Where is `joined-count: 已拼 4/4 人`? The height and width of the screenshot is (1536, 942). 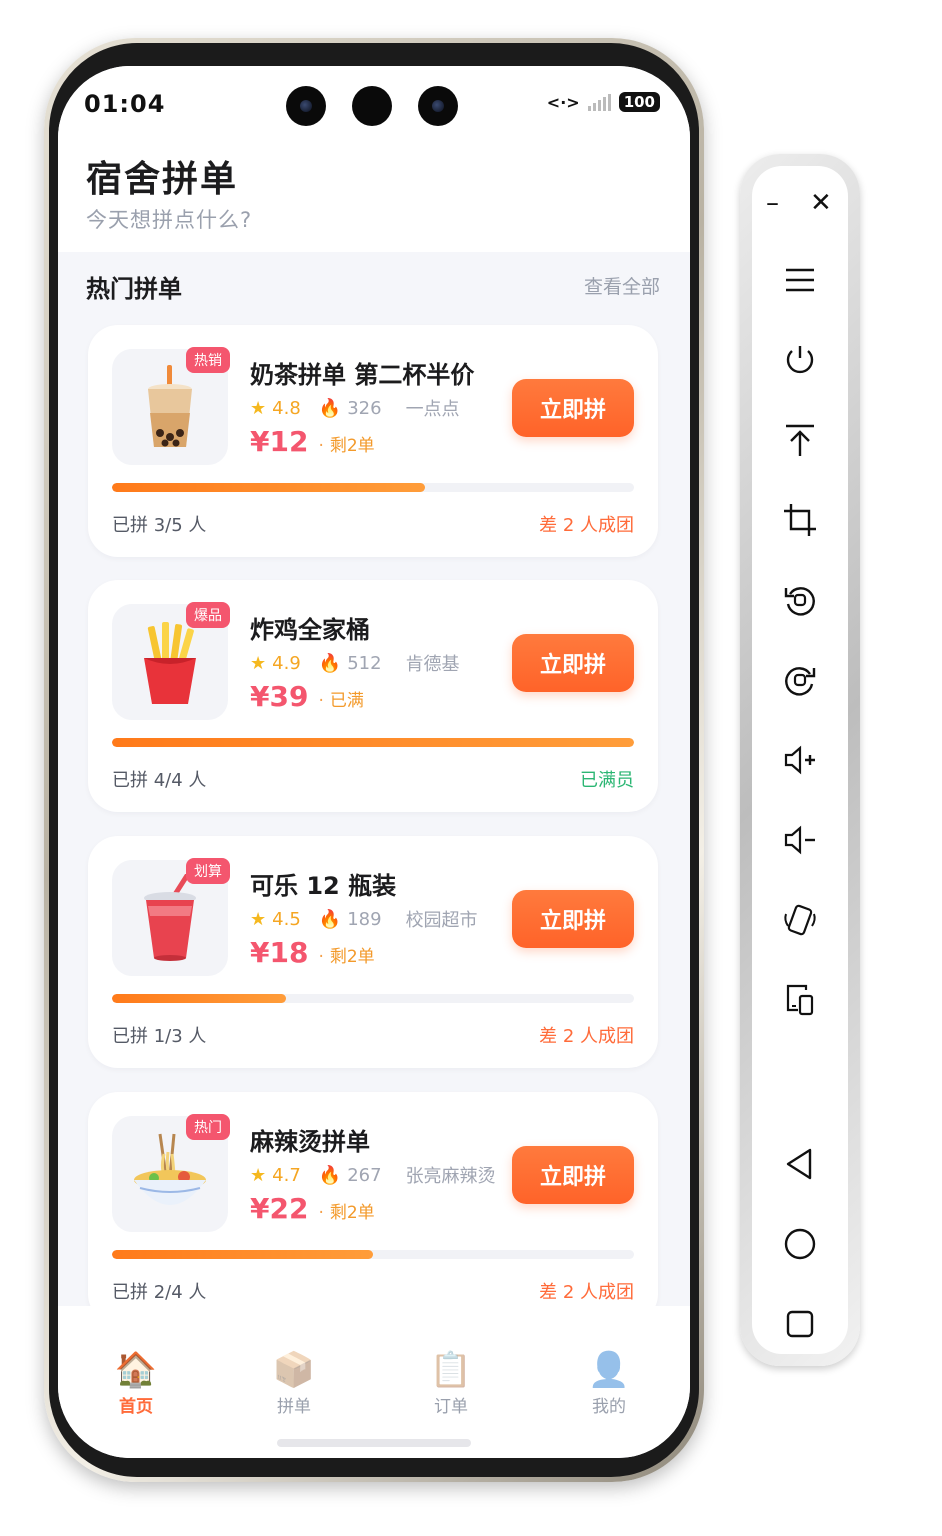 joined-count: 已拼 4/4 人 is located at coordinates (159, 780).